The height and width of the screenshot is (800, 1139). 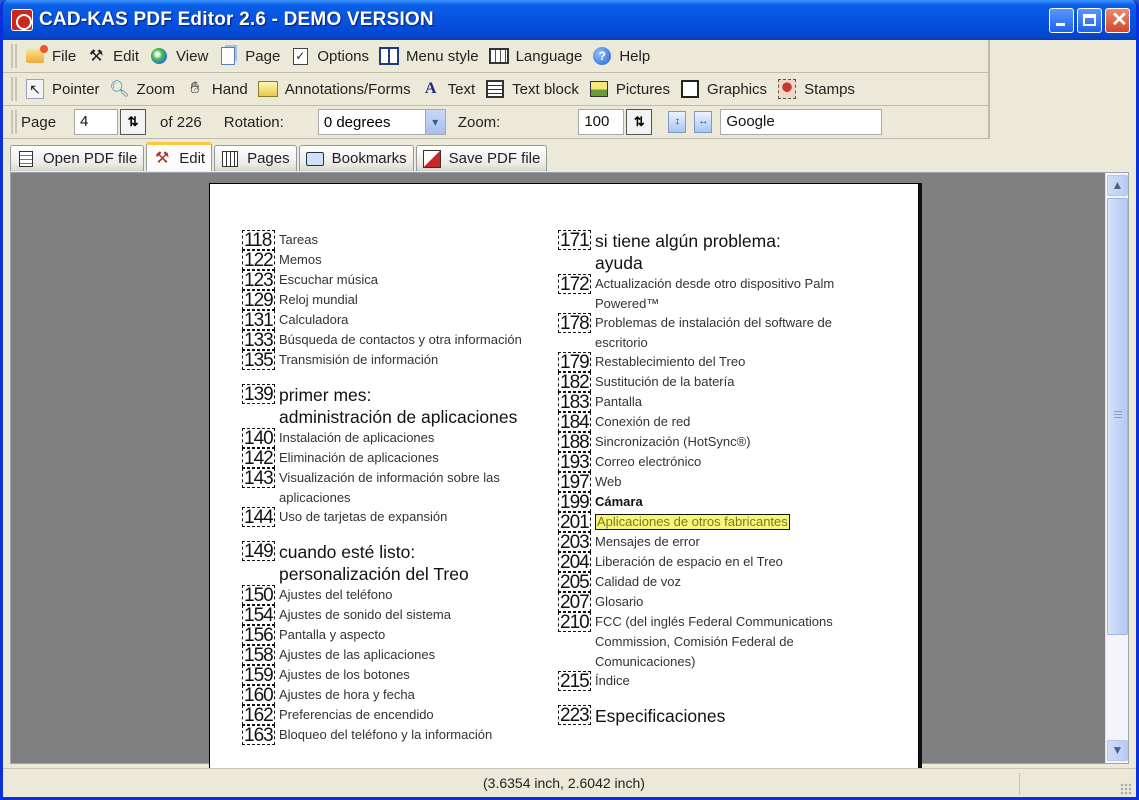 I want to click on toc-page-number: 129, so click(x=258, y=300).